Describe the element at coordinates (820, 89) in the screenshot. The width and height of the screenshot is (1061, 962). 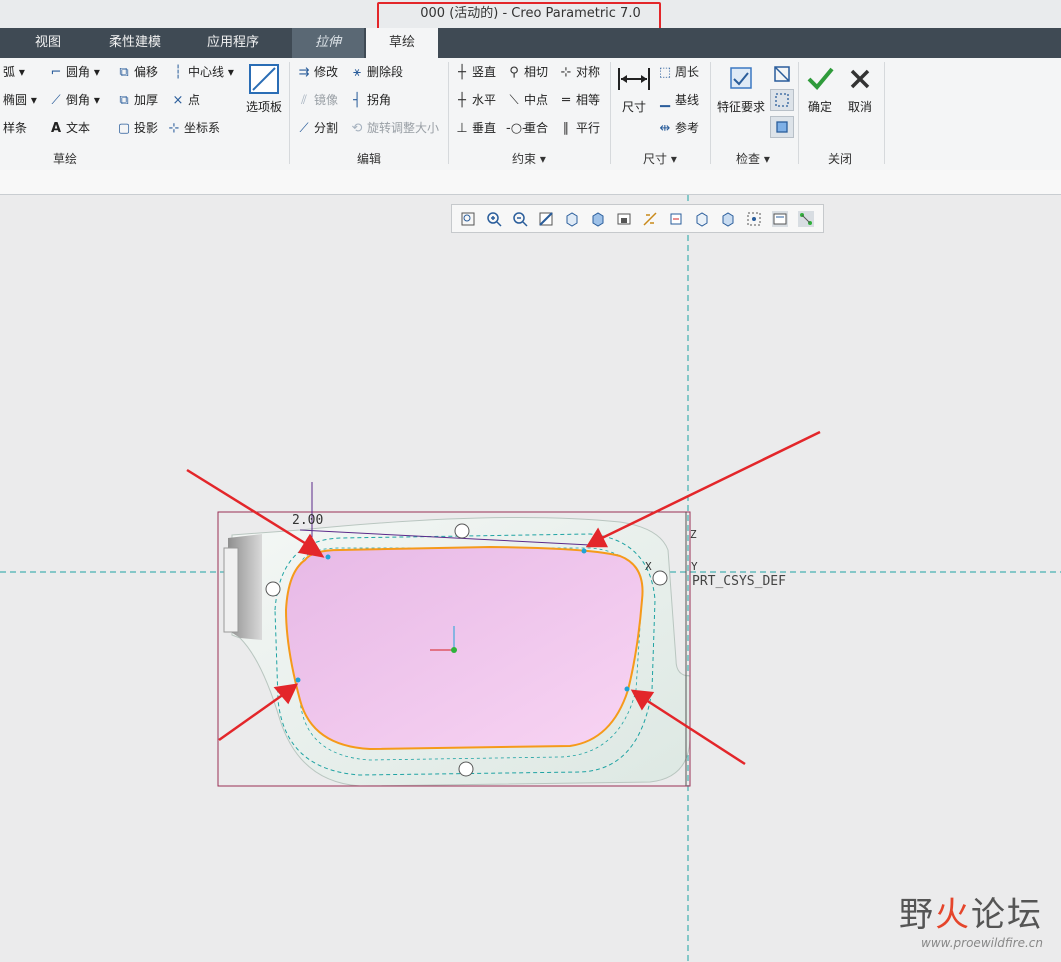
I see `ok-button: 确定` at that location.